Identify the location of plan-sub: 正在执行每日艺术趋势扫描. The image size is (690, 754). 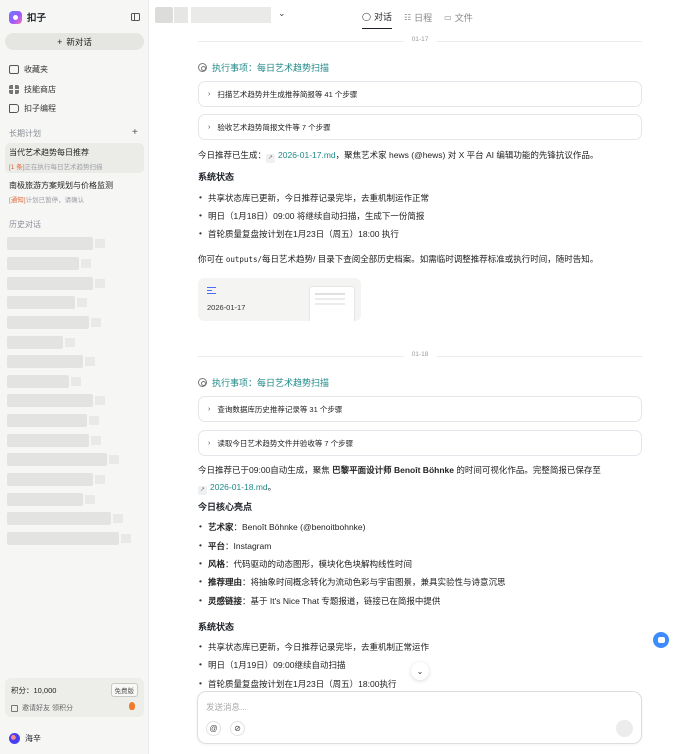
(63, 167).